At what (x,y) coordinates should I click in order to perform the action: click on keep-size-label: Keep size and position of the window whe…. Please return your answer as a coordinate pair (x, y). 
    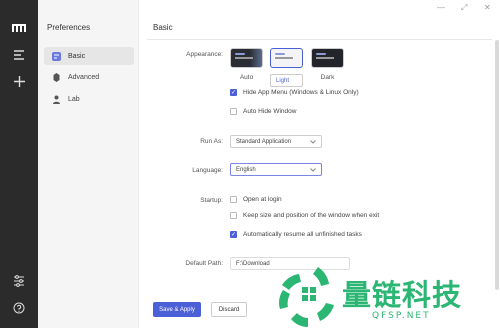
    Looking at the image, I should click on (311, 215).